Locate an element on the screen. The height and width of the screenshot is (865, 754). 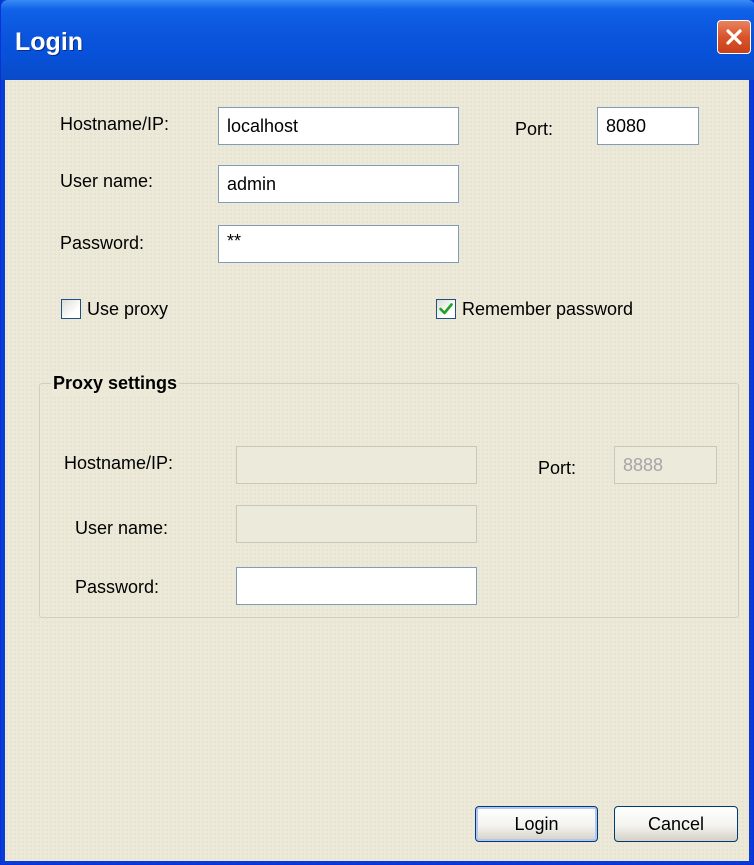
proxy-port-label: Port: is located at coordinates (557, 468).